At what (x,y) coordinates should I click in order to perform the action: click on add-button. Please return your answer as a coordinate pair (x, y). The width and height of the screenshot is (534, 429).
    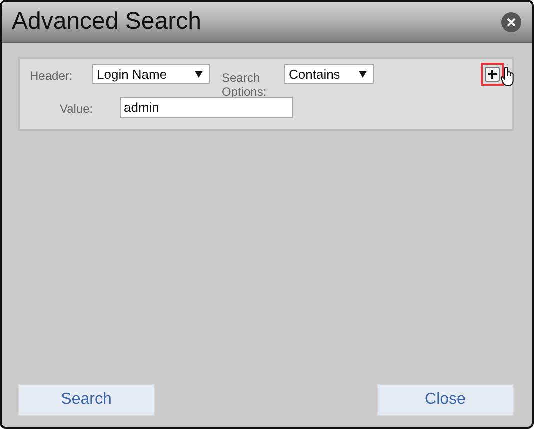
    Looking at the image, I should click on (492, 74).